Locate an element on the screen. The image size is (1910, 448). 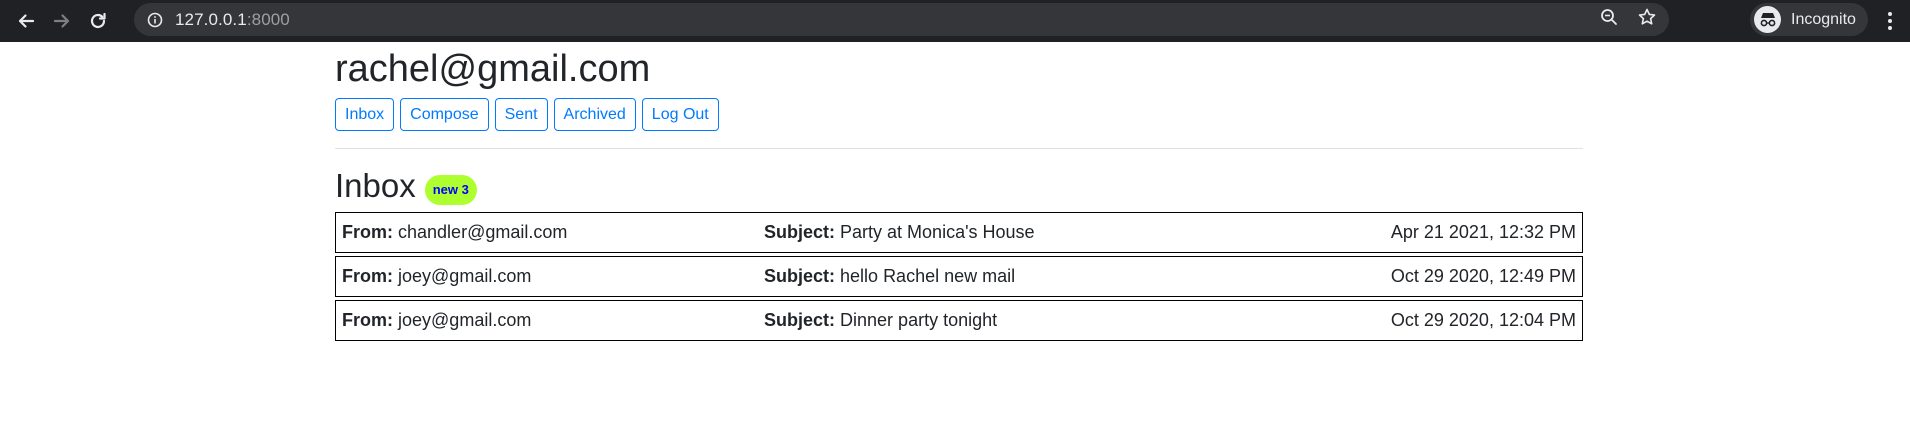
browser-toolbar: 127.0.0.1:8000 Incognito is located at coordinates (955, 21).